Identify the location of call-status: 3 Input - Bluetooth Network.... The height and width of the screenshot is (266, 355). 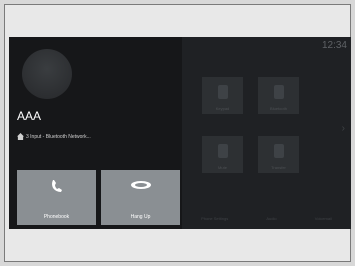
(54, 136).